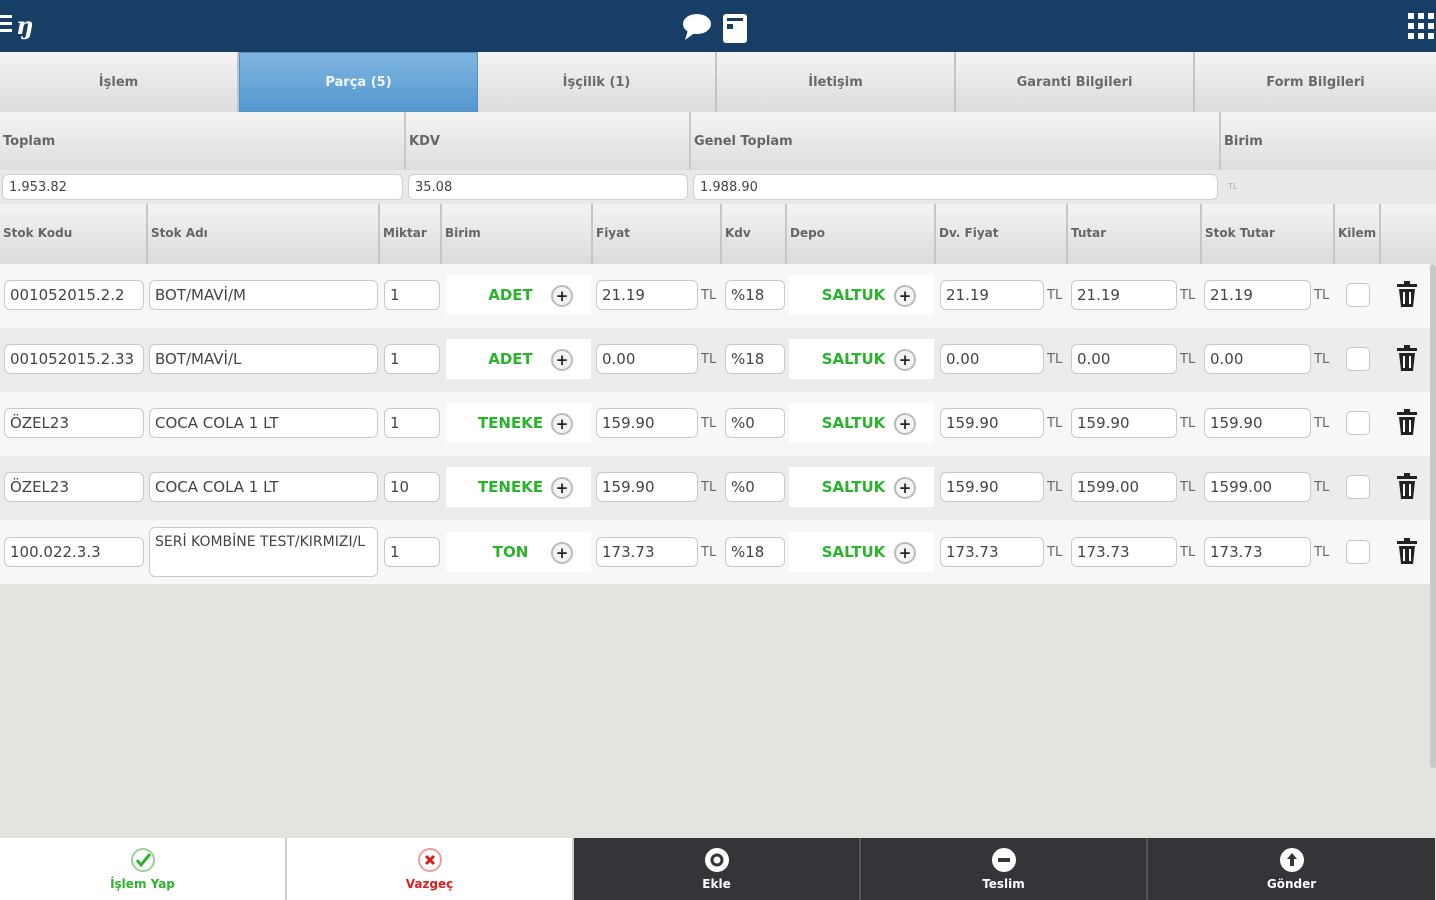 The width and height of the screenshot is (1436, 900). I want to click on hamburger-menu-icon, so click(6, 25).